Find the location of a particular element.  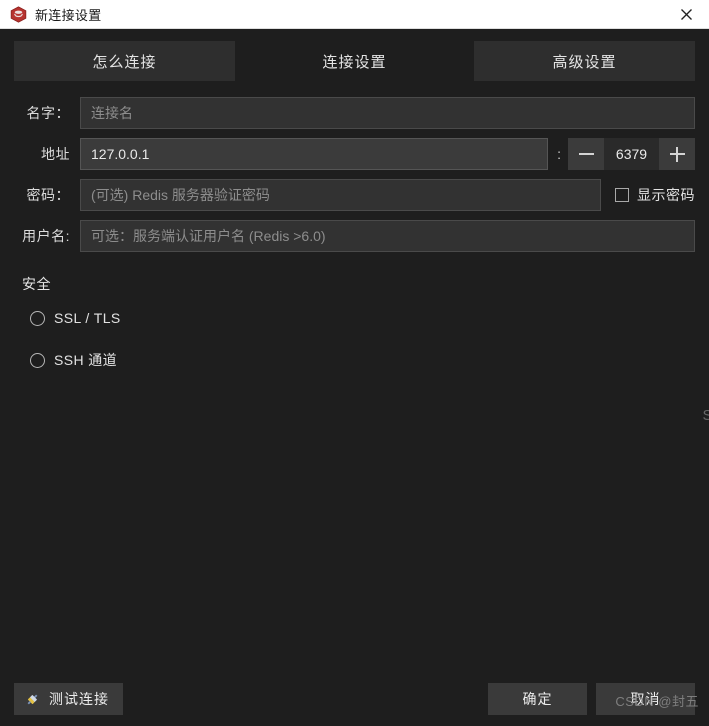

port-stepper is located at coordinates (631, 154).